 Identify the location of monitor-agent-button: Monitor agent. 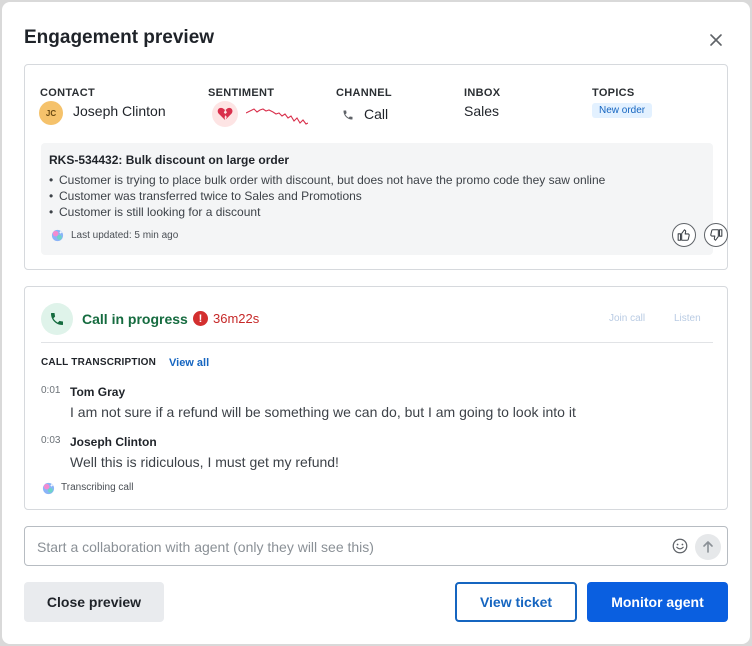
(657, 602).